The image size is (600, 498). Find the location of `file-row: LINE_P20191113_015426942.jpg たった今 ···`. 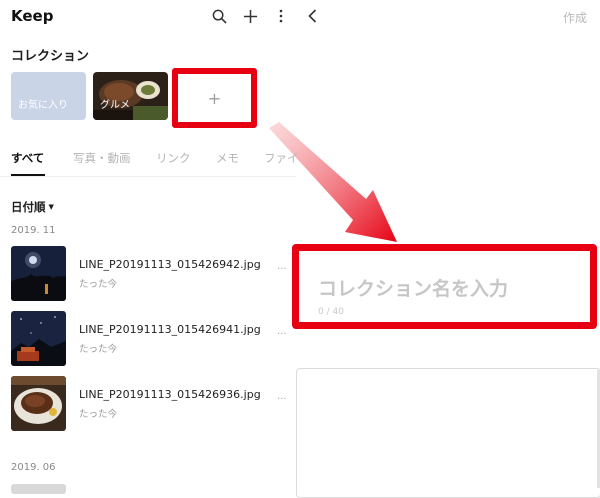

file-row: LINE_P20191113_015426942.jpg たった今 ··· is located at coordinates (148, 276).